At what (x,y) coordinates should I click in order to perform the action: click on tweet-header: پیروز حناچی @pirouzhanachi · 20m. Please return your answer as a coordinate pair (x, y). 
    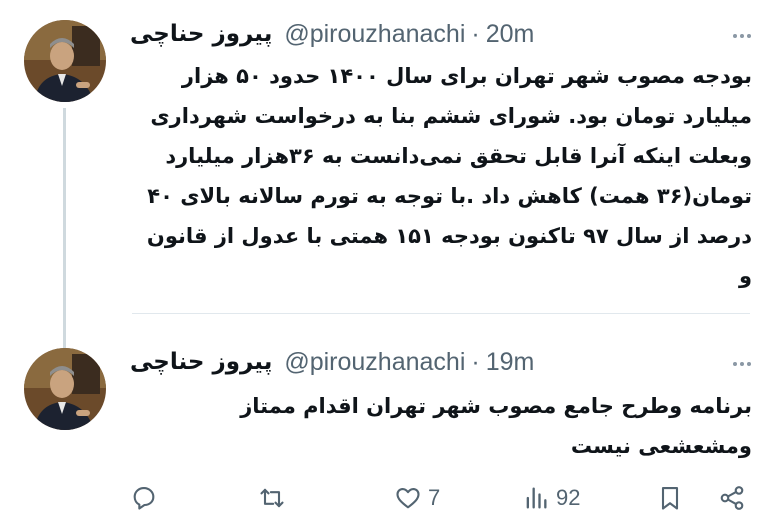
    Looking at the image, I should click on (332, 34).